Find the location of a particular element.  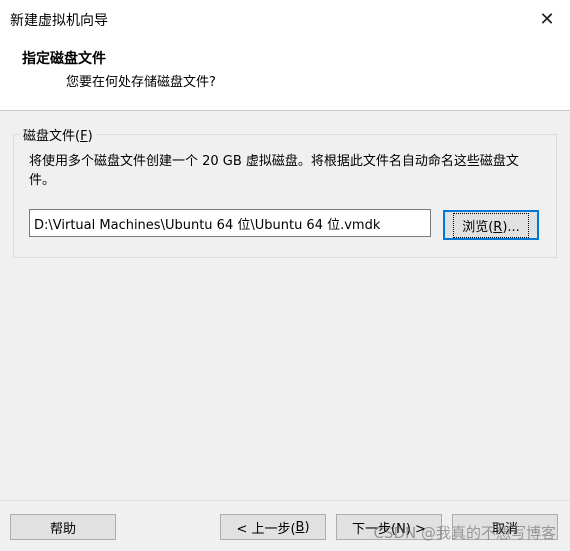

wizard-header: 指定磁盘文件 您要在何处存储磁盘文件? is located at coordinates (285, 74).